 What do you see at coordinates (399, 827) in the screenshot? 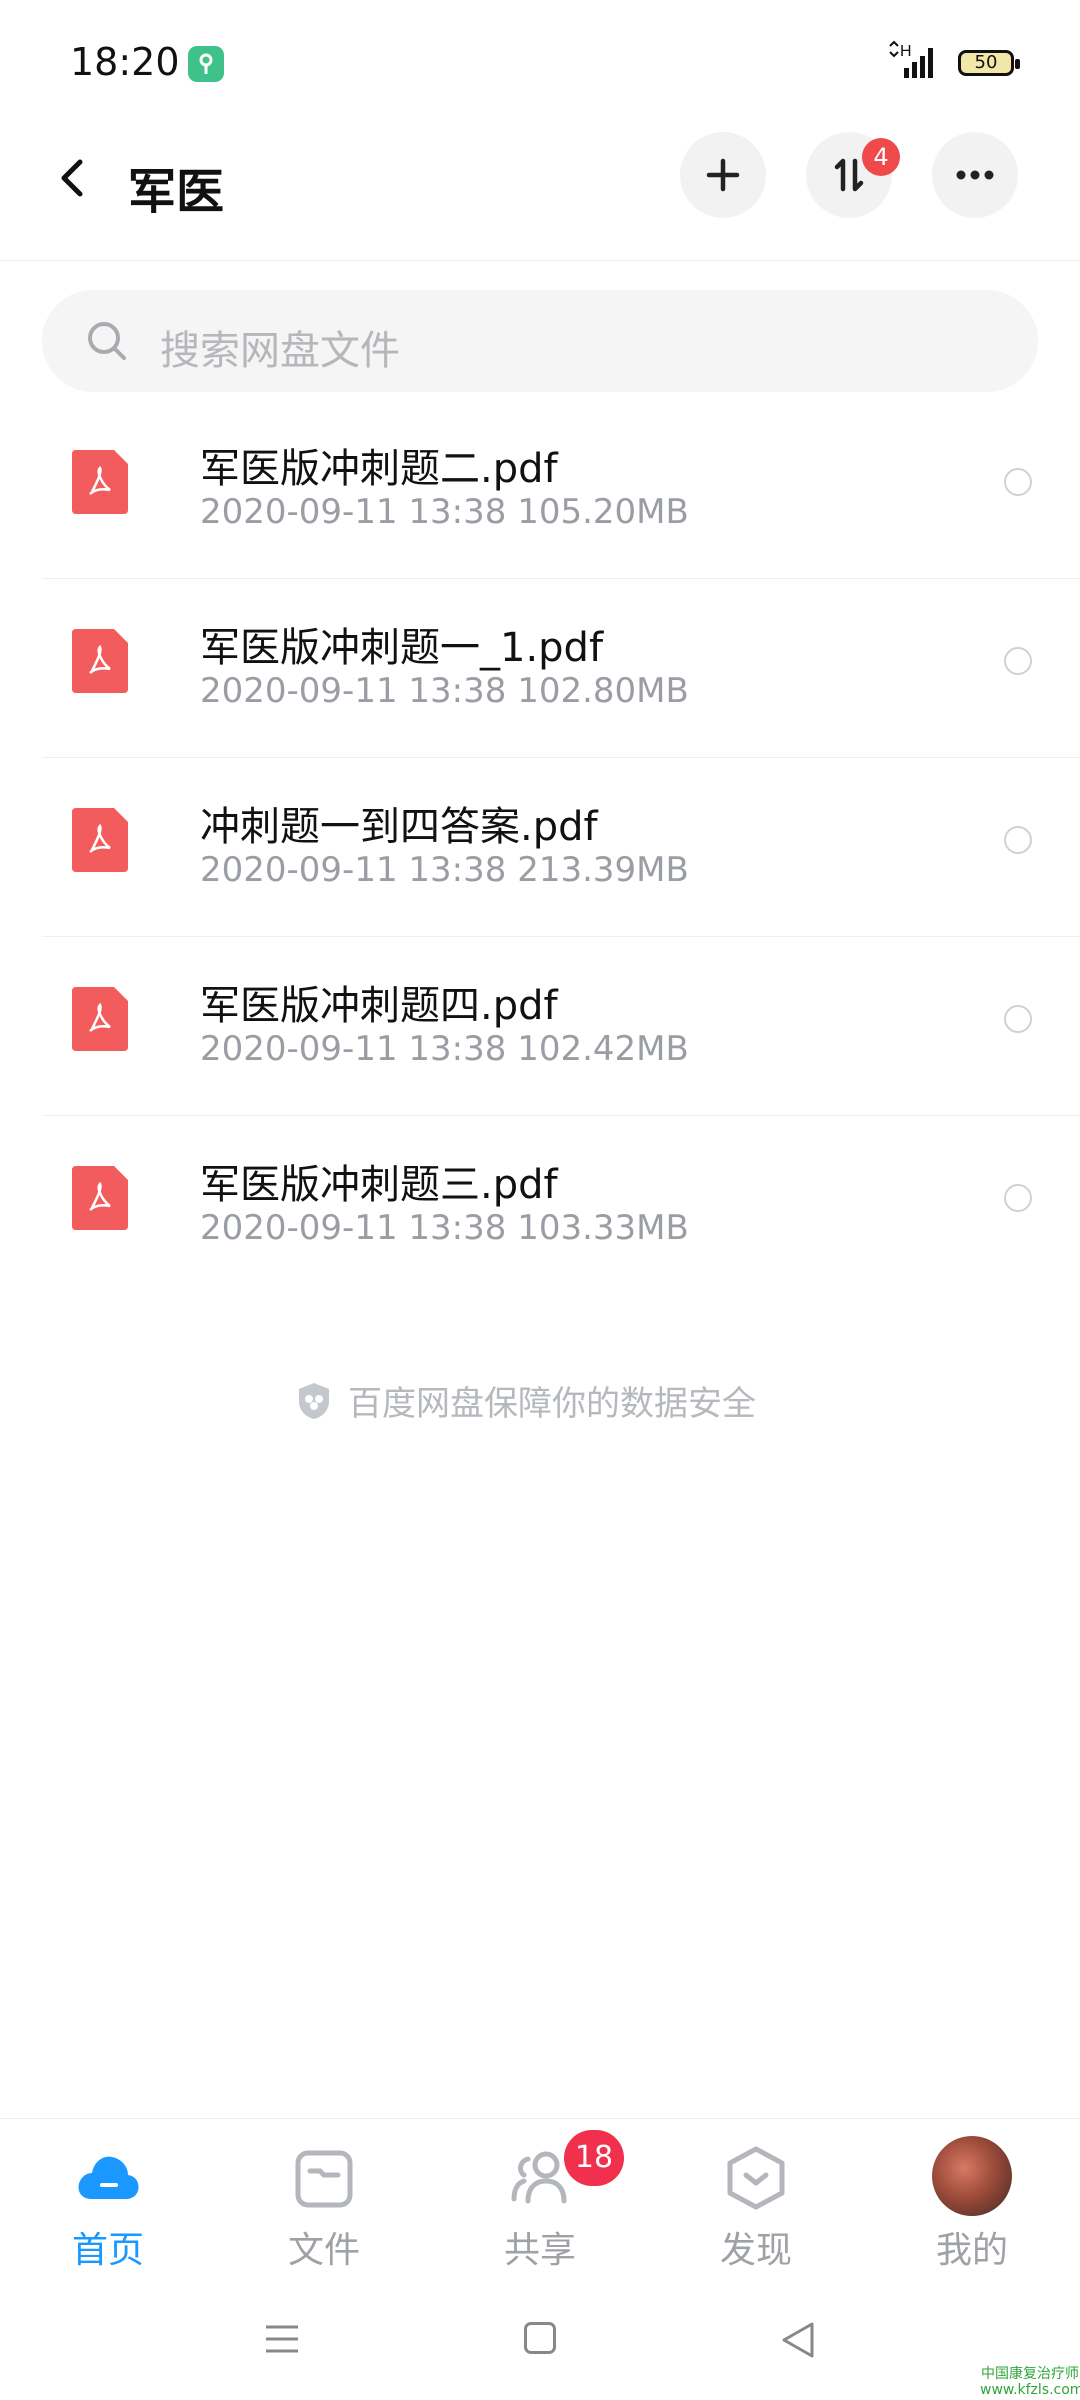
I see `file-name: 冲刺题一到四答案.pdf` at bounding box center [399, 827].